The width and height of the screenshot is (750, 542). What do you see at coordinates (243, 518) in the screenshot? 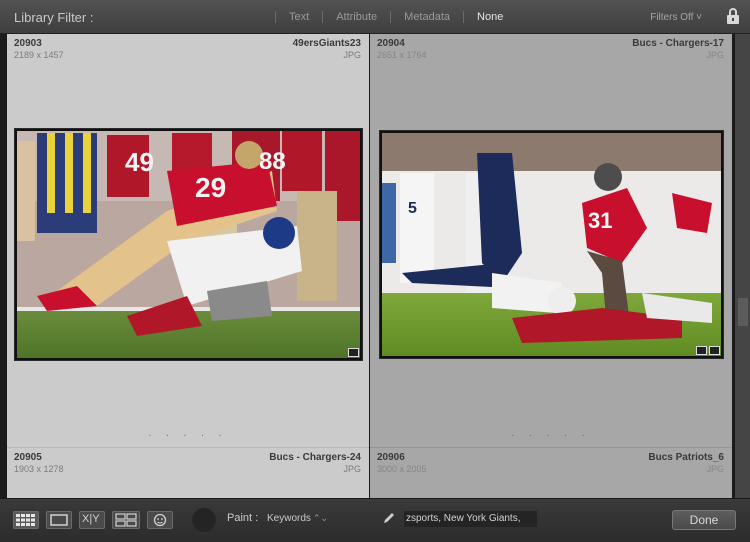
I see `paint-label: Paint :` at bounding box center [243, 518].